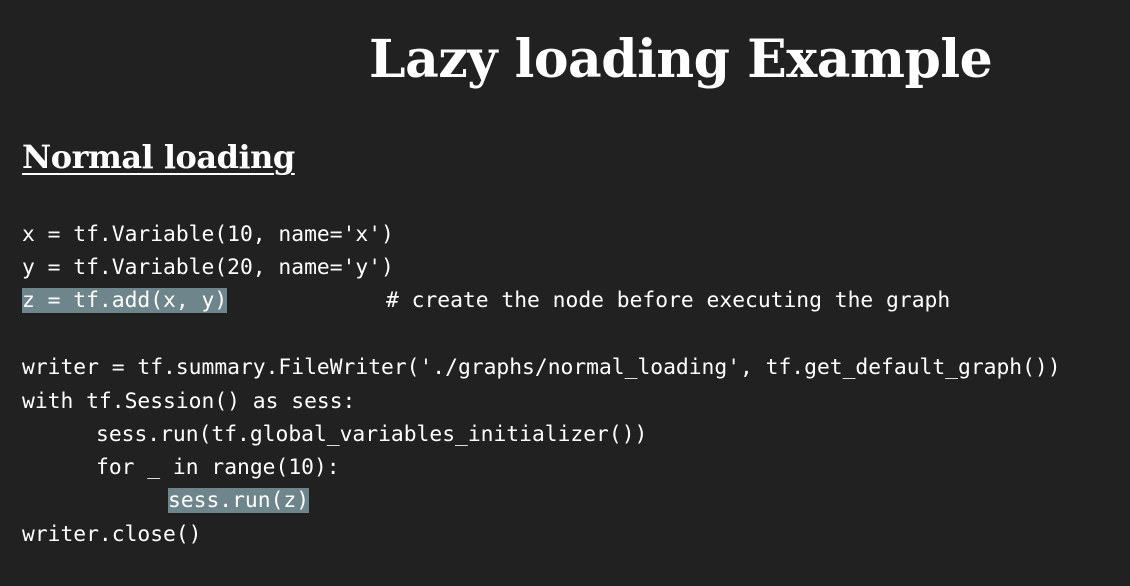 The image size is (1130, 586). I want to click on code-line: for _ in range(10):, so click(218, 467).